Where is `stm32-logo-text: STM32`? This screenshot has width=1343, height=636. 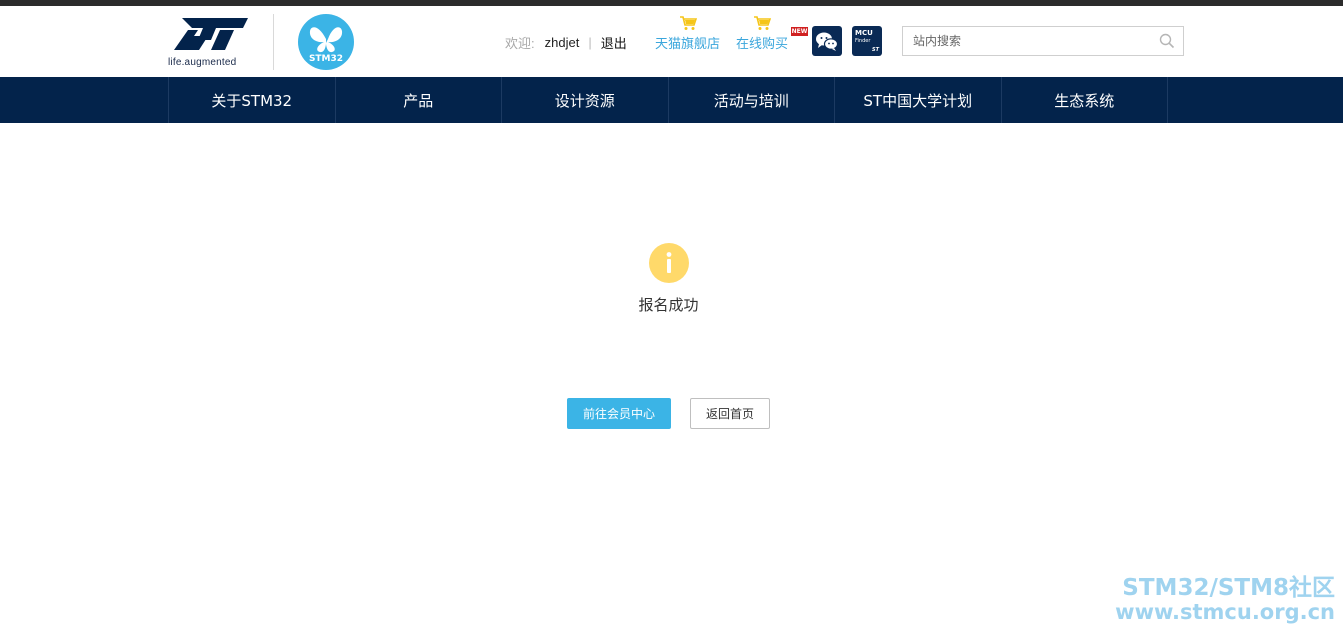
stm32-logo-text: STM32 is located at coordinates (326, 59).